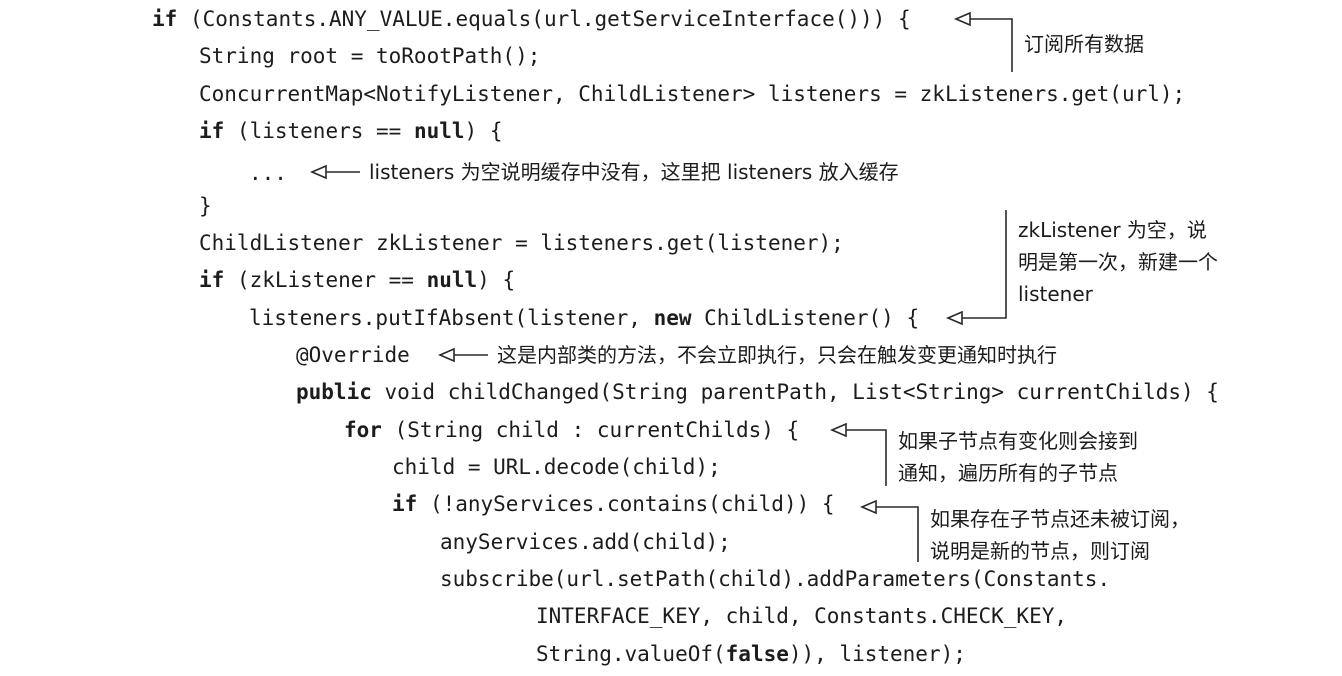 The width and height of the screenshot is (1342, 676). Describe the element at coordinates (556, 467) in the screenshot. I see `code-line-13: child = URL.decode(child);` at that location.